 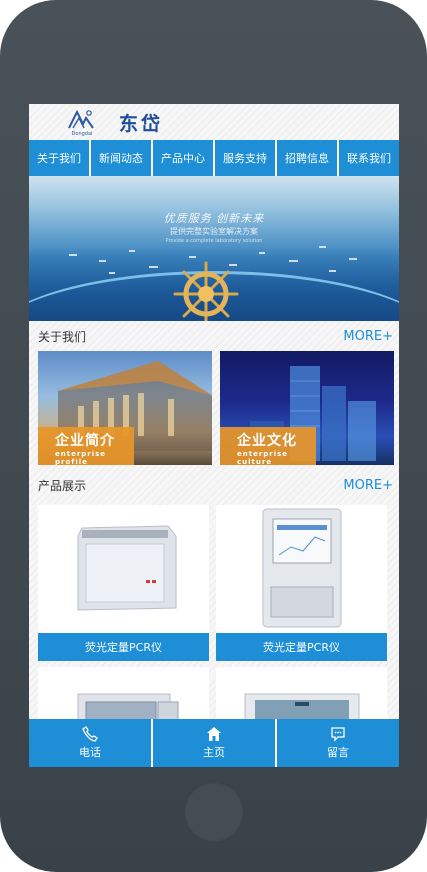 What do you see at coordinates (81, 119) in the screenshot?
I see `logo-icon` at bounding box center [81, 119].